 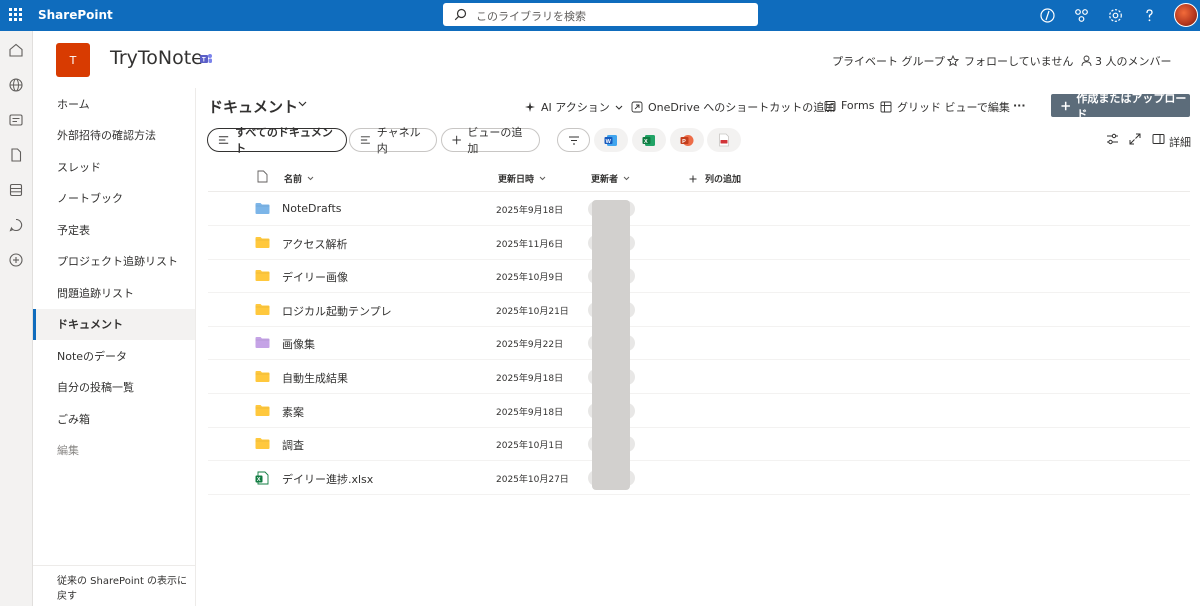 I want to click on add-column-button: 列の追加, so click(x=715, y=178).